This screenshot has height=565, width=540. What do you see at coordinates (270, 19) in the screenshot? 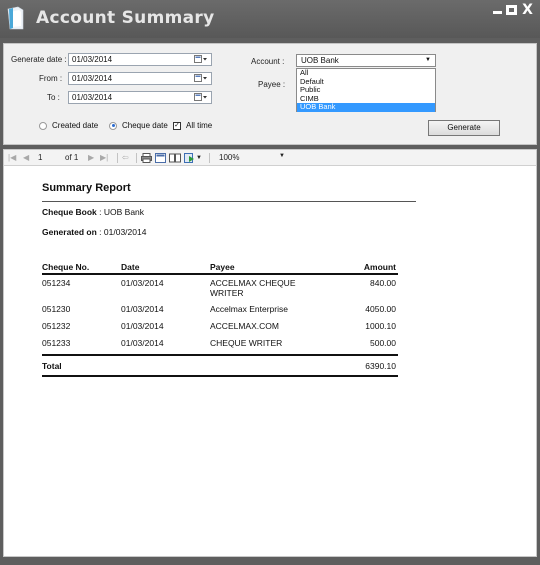
I see `title-bar: Account Summary X` at bounding box center [270, 19].